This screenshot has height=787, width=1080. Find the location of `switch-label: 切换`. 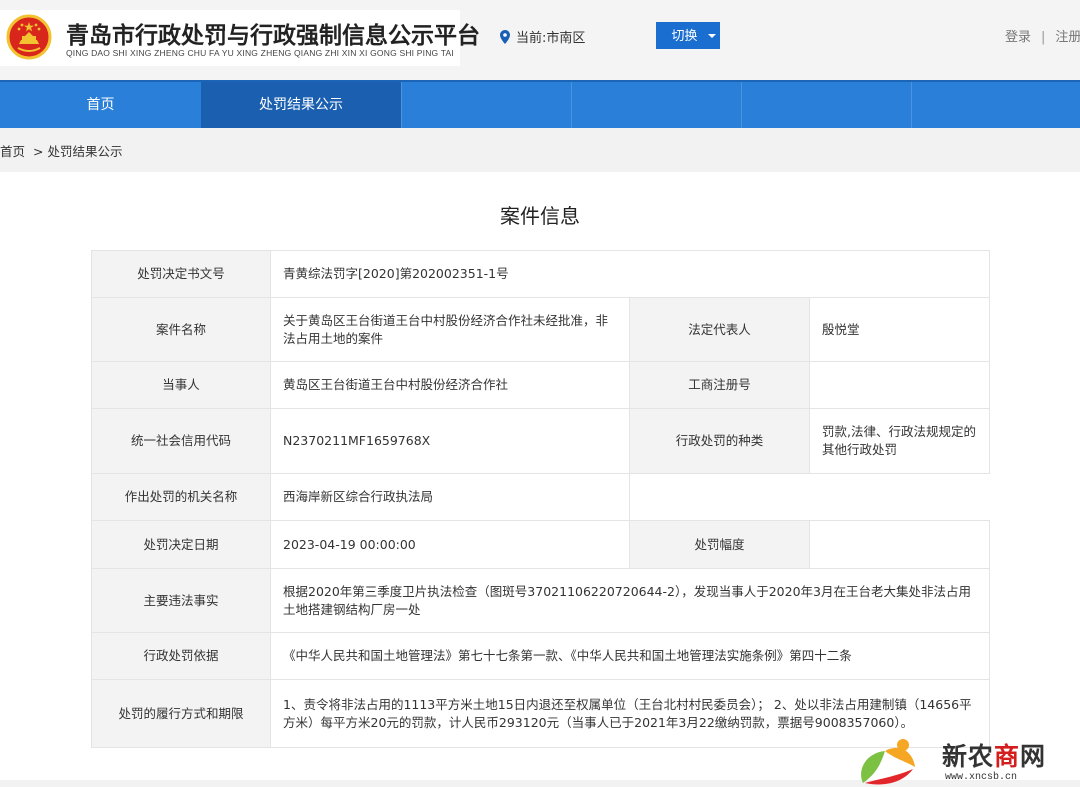

switch-label: 切换 is located at coordinates (684, 35).